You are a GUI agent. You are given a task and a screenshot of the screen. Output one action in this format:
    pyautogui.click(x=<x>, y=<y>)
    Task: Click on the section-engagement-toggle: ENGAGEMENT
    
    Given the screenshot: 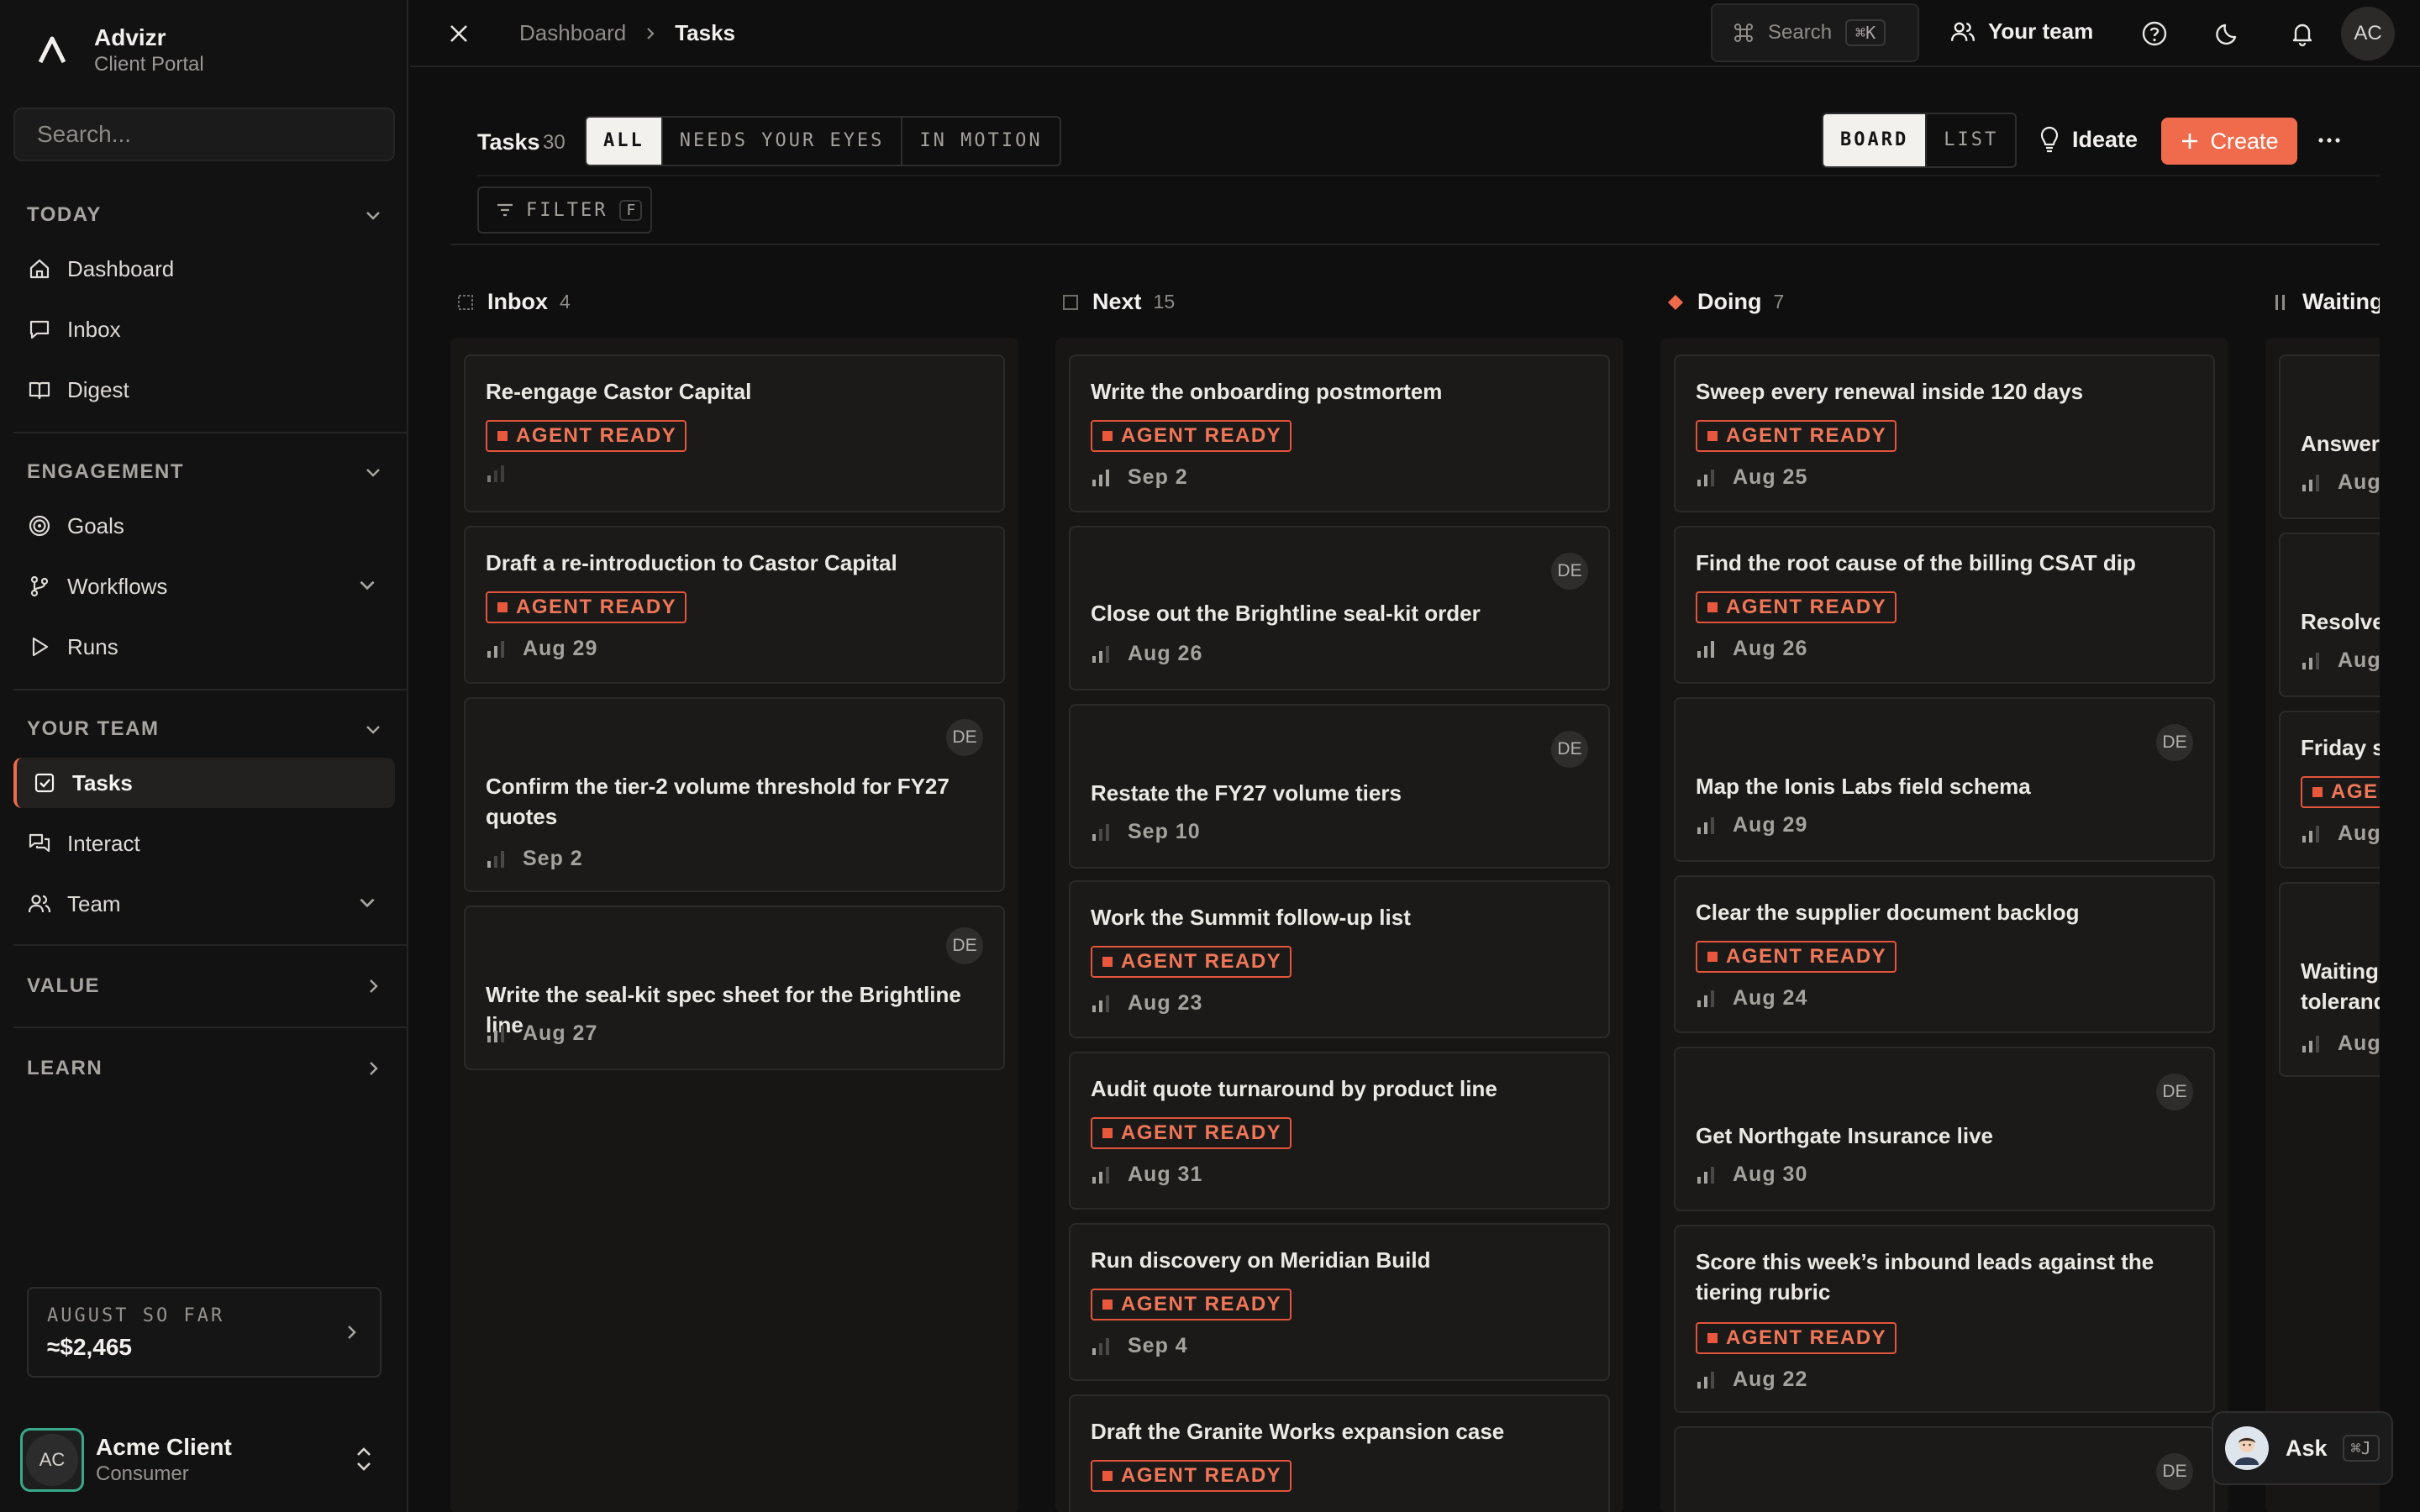 What is the action you would take?
    pyautogui.click(x=205, y=472)
    